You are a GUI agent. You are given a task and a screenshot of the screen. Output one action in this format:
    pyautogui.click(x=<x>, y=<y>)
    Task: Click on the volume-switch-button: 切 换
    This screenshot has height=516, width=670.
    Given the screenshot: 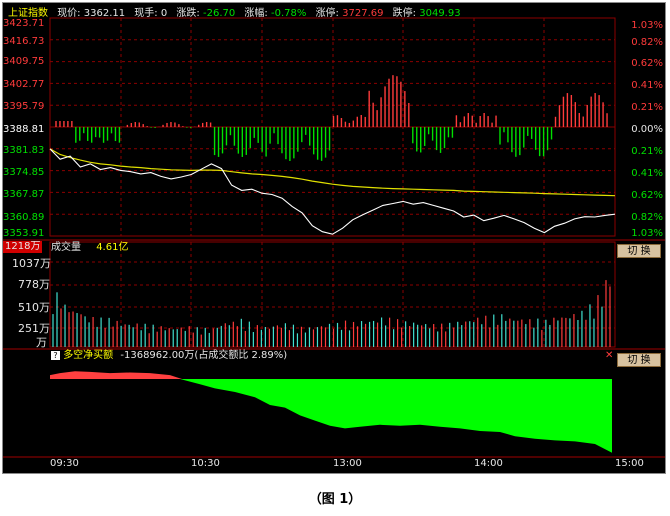 What is the action you would take?
    pyautogui.click(x=639, y=251)
    